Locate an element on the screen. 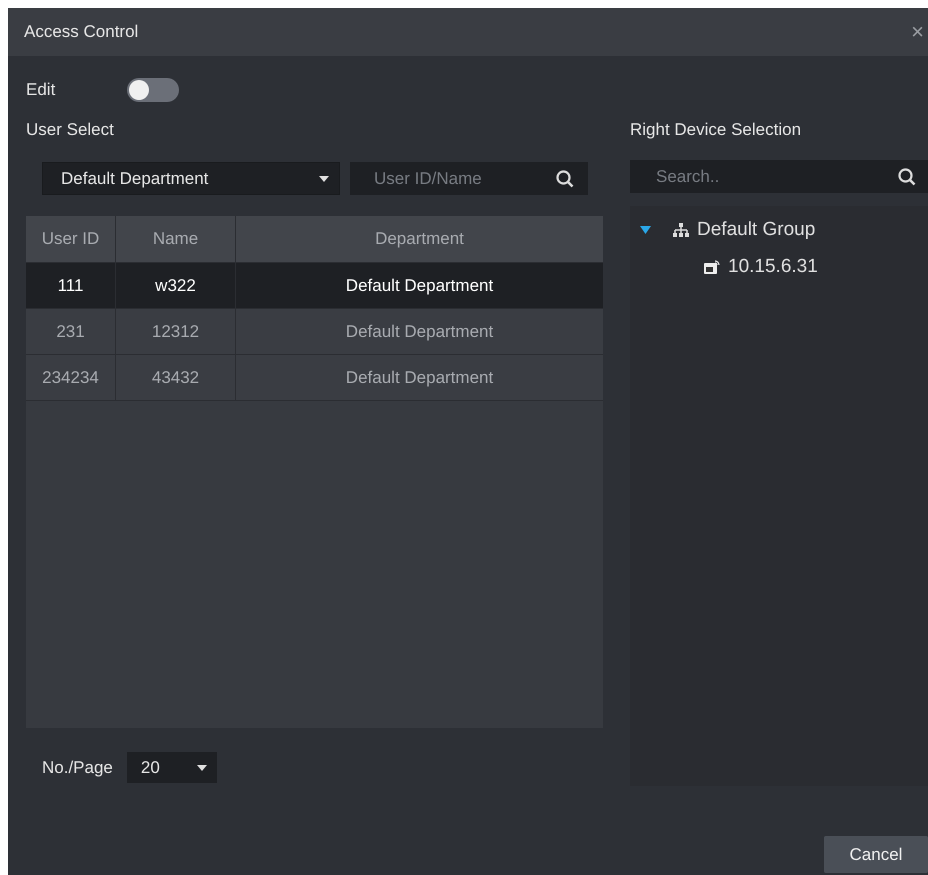  window-title: Access Control is located at coordinates (81, 32).